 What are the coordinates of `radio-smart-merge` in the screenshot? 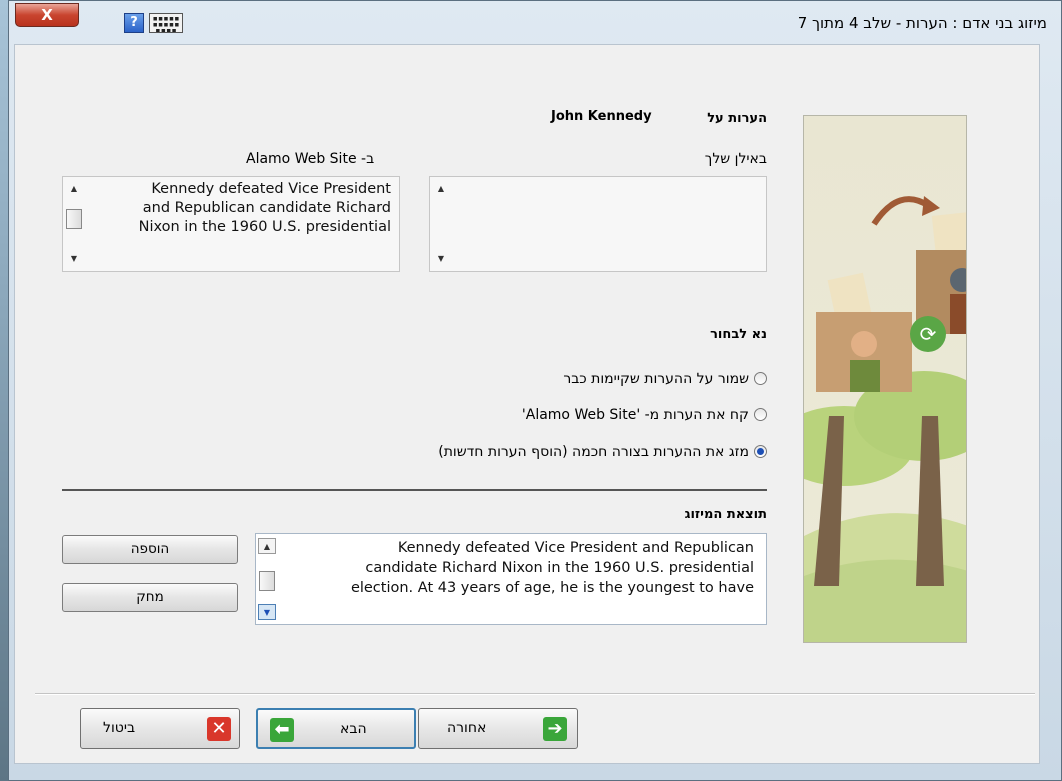 It's located at (760, 451).